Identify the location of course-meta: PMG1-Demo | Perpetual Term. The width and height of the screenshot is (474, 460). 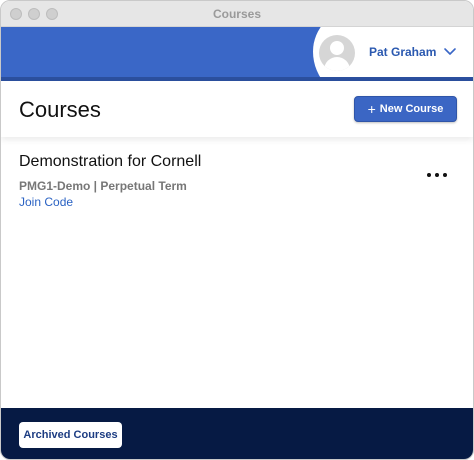
(103, 186).